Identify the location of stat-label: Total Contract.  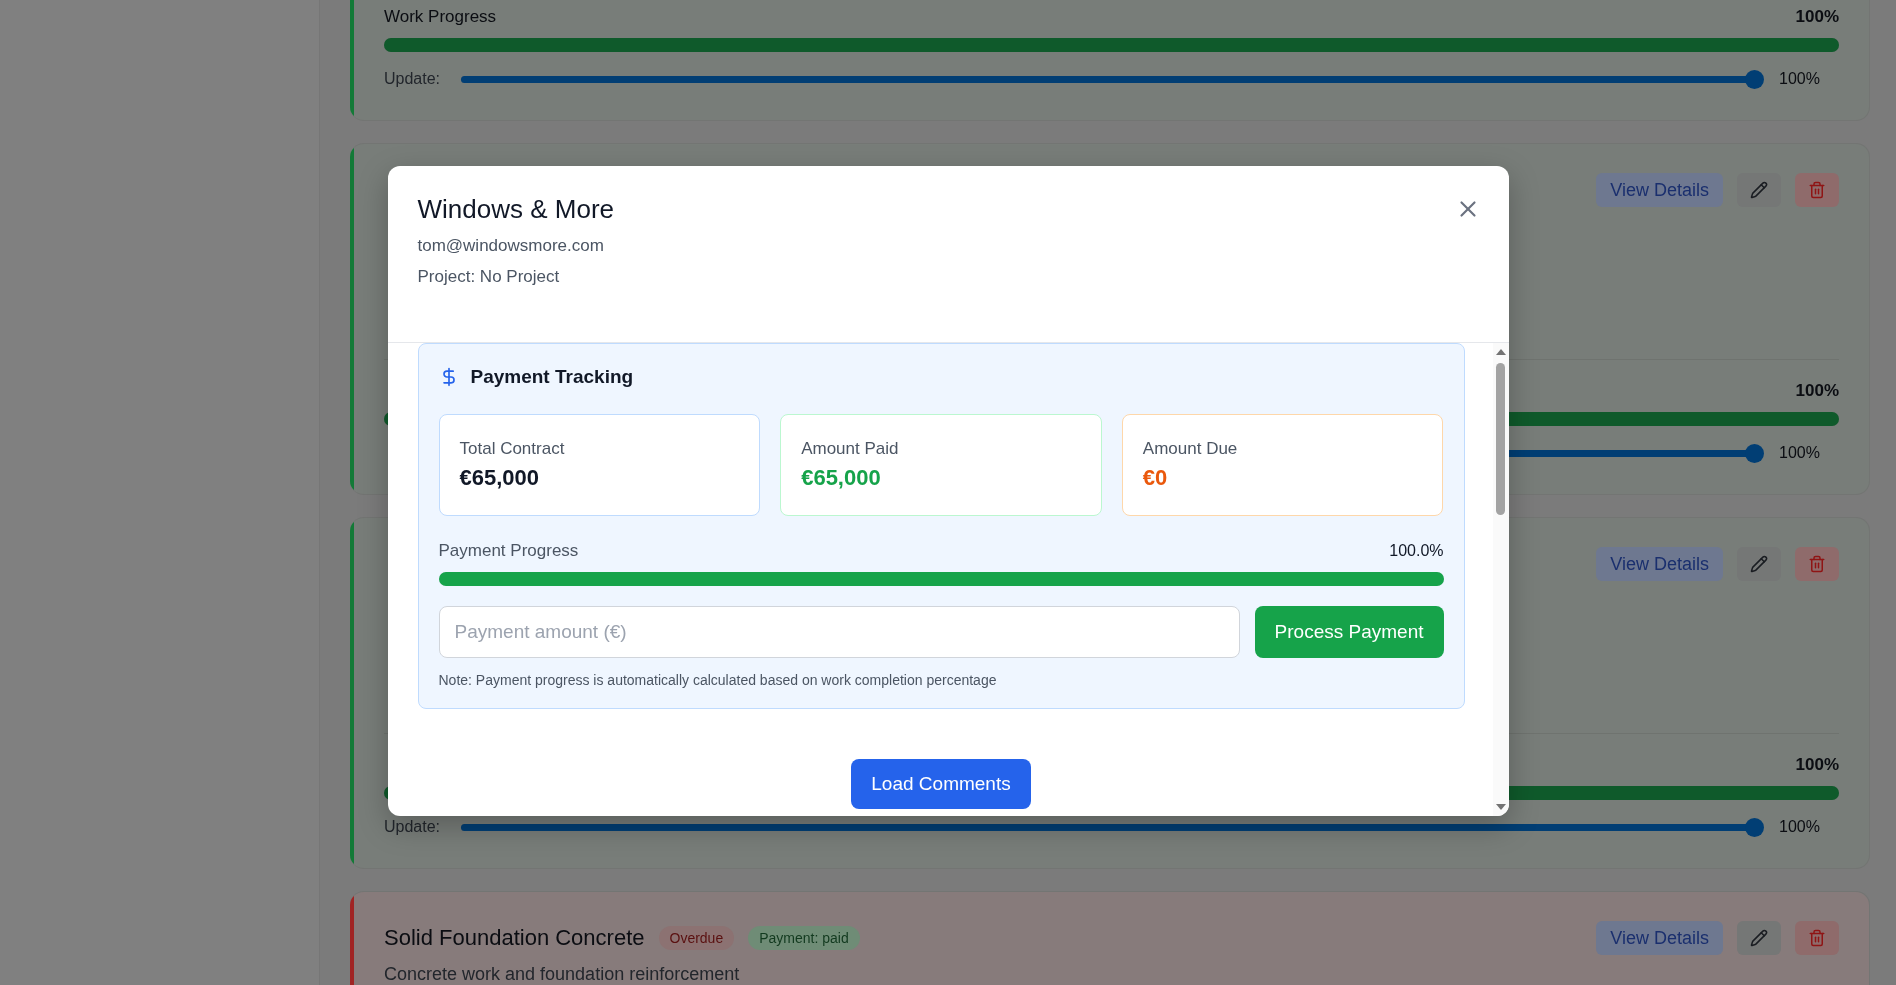
(512, 449).